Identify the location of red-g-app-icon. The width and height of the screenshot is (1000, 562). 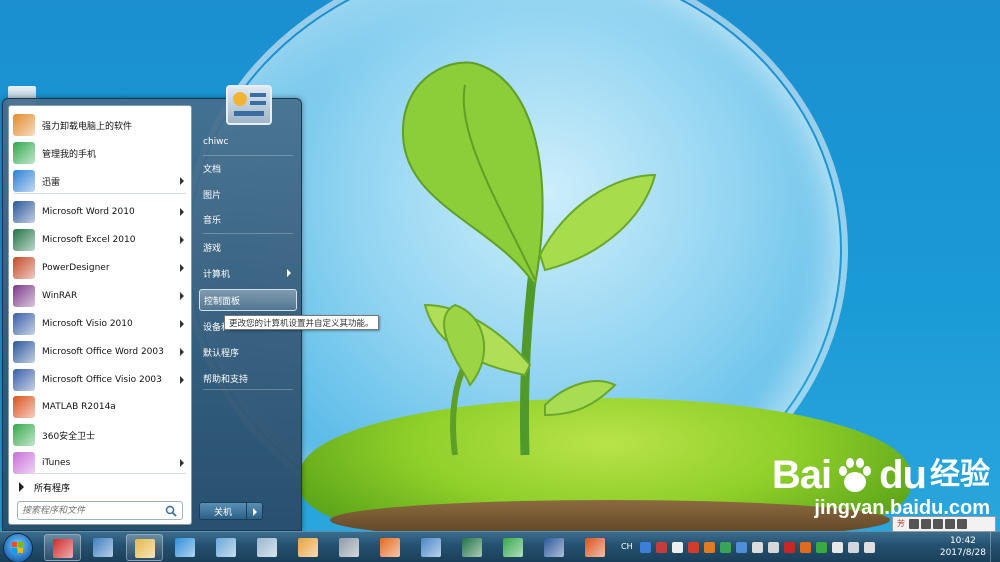
(63, 548).